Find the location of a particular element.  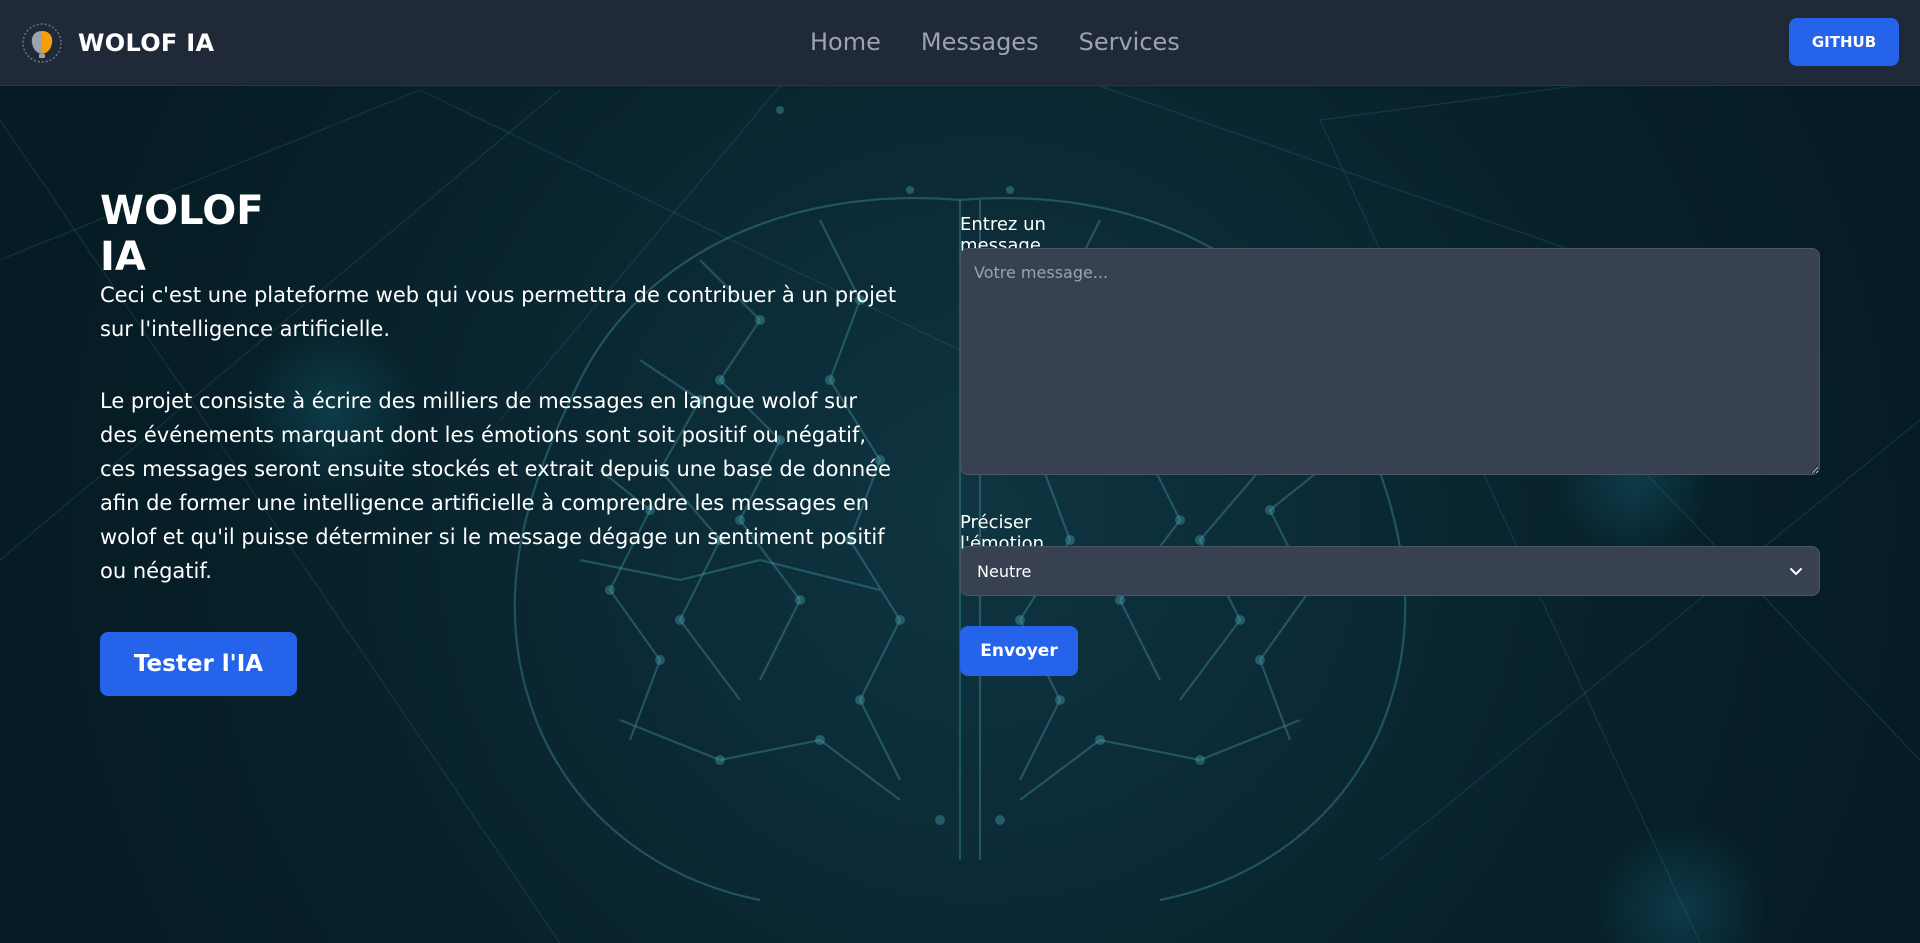

message-textarea is located at coordinates (1390, 361).